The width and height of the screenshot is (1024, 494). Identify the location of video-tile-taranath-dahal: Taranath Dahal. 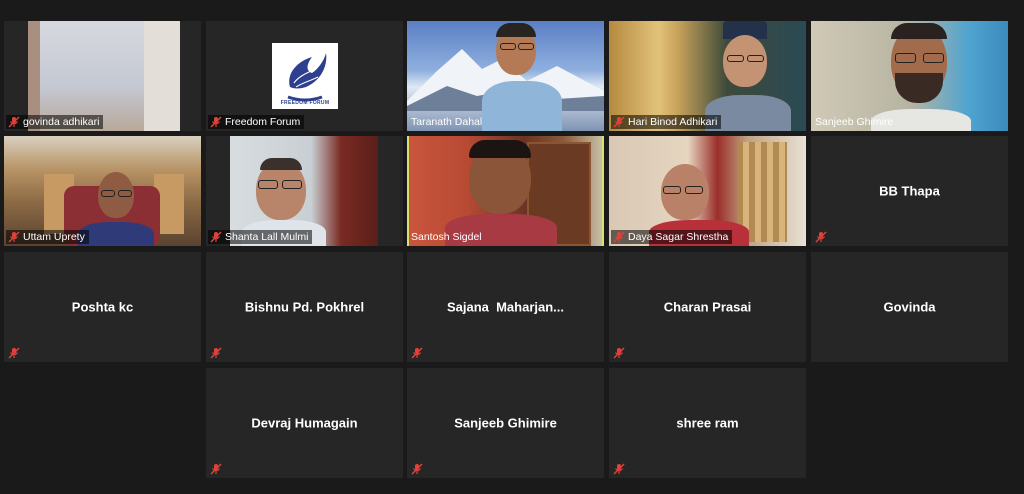
(505, 76).